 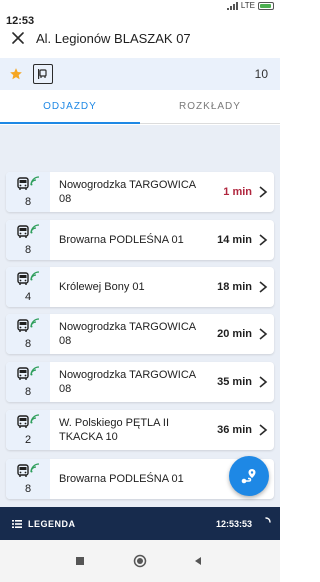 I want to click on route-planner-fab, so click(x=249, y=476).